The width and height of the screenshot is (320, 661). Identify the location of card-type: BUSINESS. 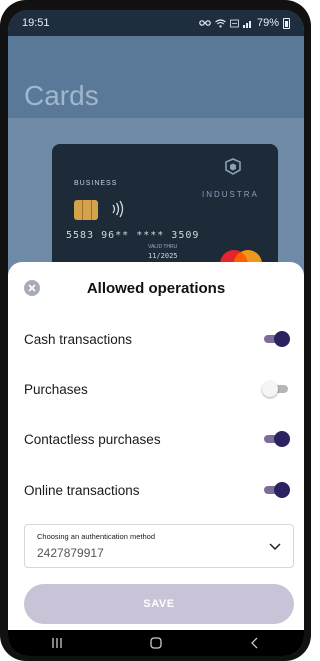
(96, 183).